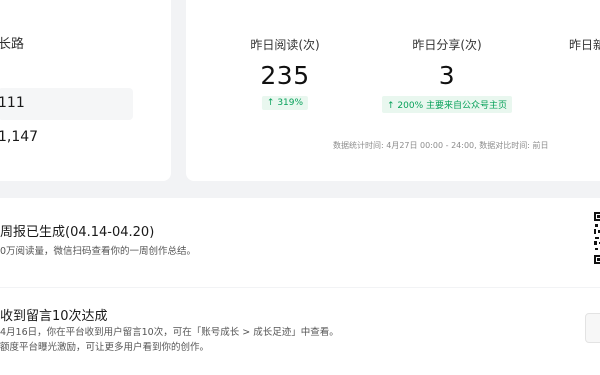 This screenshot has height=375, width=600. Describe the element at coordinates (447, 45) in the screenshot. I see `stat-share-label: 昨日分享(次)` at that location.